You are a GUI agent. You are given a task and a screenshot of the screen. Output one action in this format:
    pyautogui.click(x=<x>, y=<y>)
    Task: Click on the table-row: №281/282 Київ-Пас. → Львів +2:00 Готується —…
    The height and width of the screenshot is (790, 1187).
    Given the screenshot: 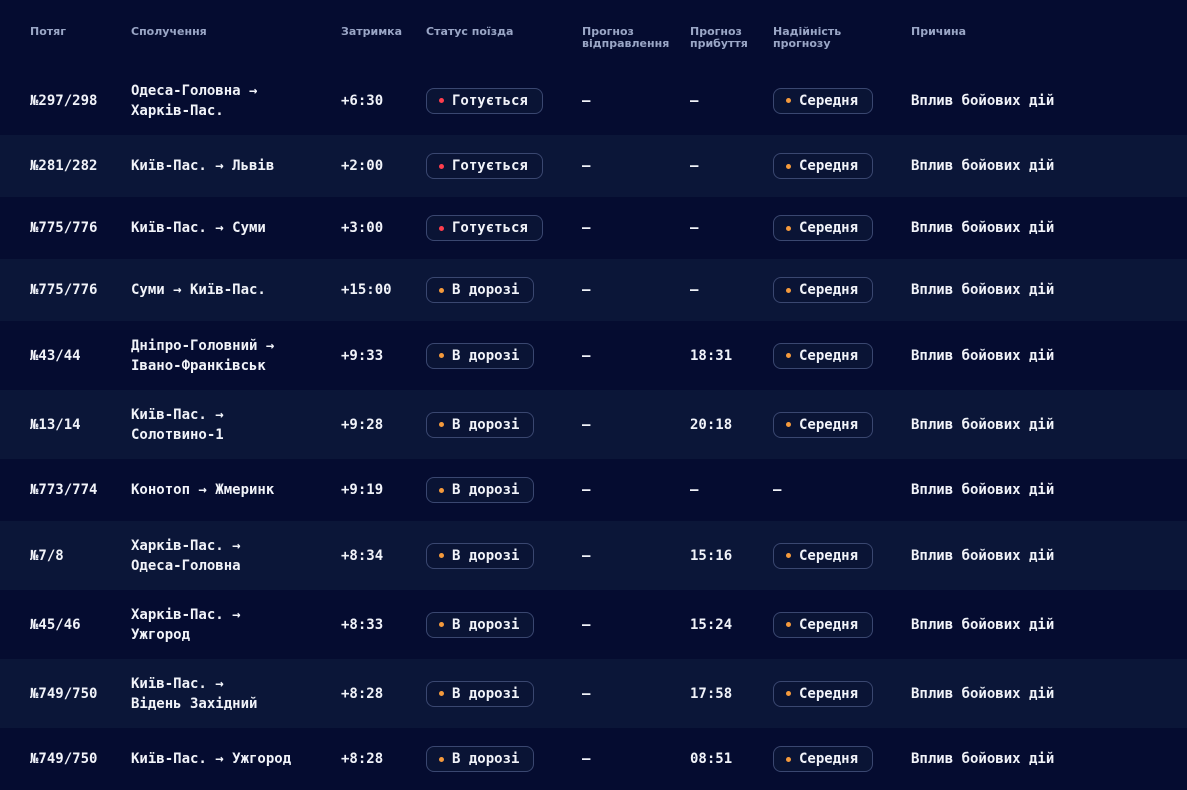 What is the action you would take?
    pyautogui.click(x=593, y=166)
    